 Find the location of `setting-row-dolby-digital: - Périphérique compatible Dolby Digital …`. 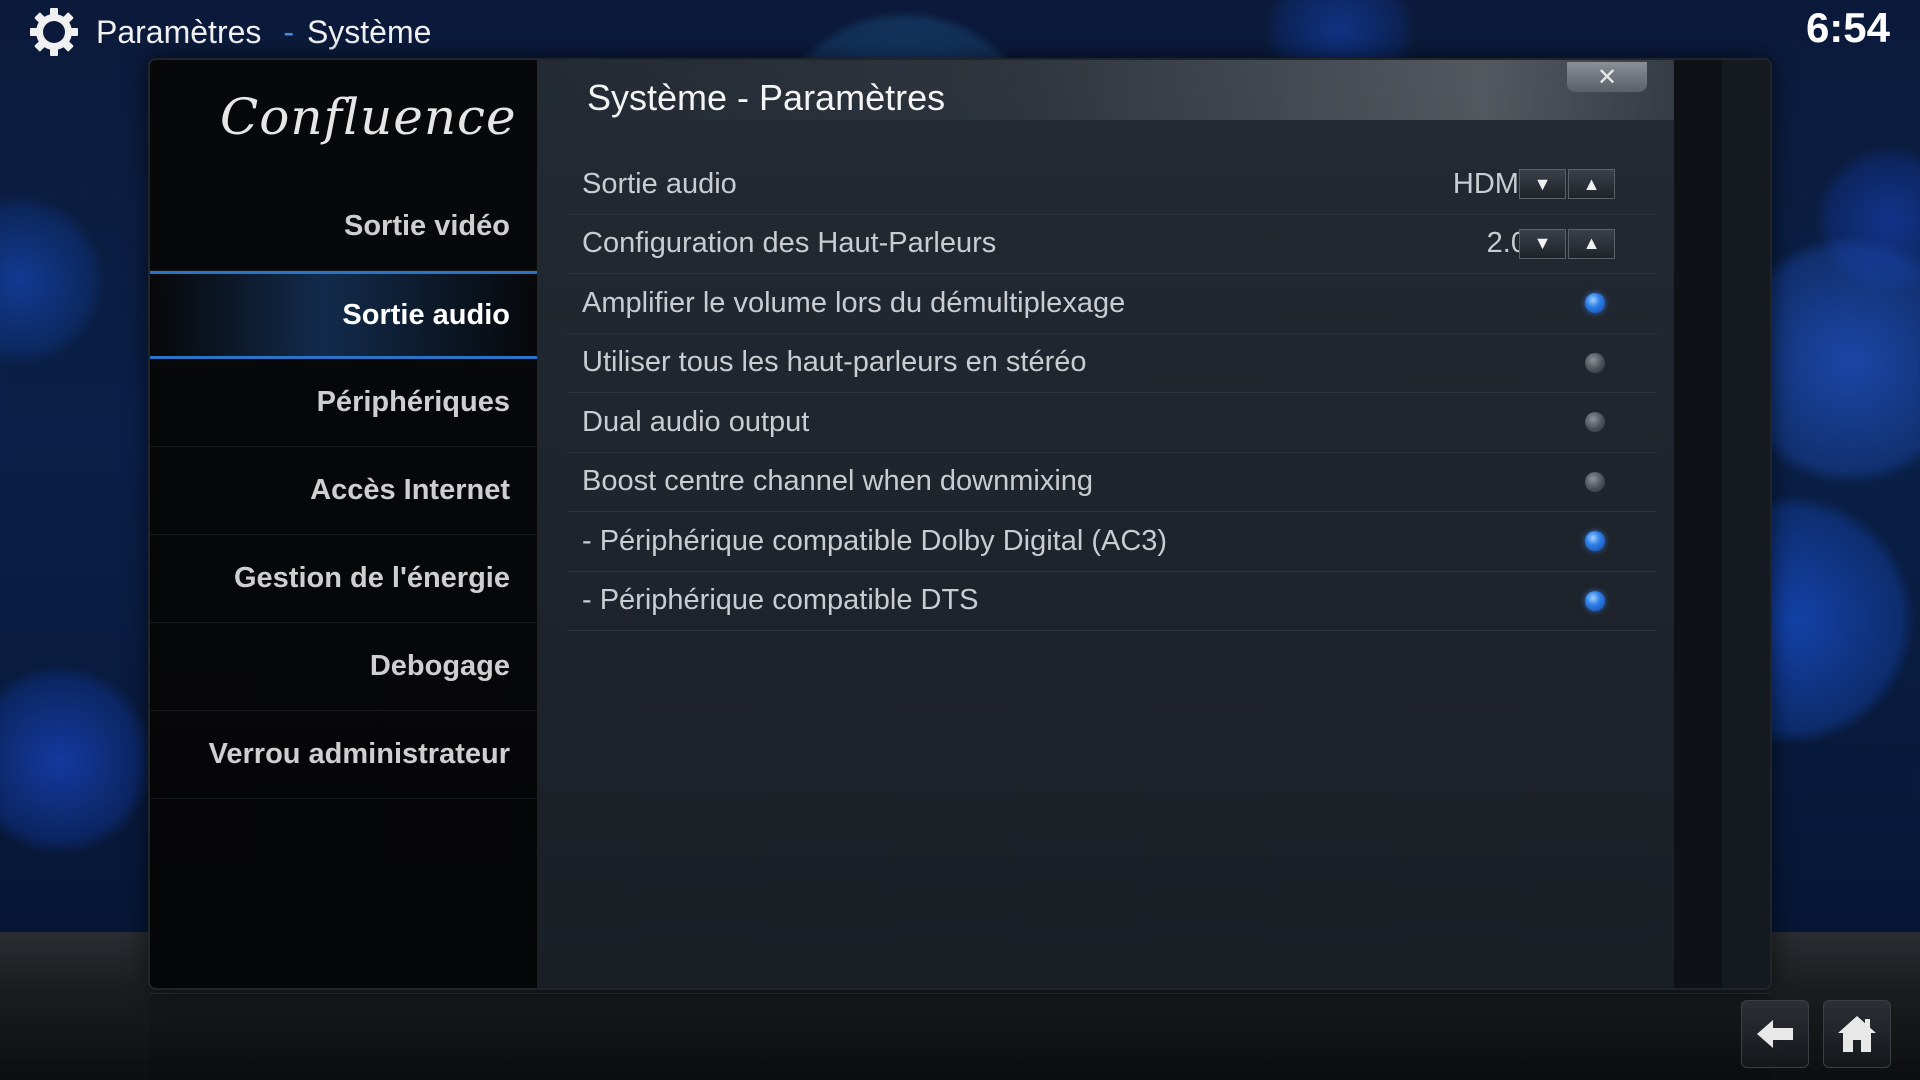

setting-row-dolby-digital: - Périphérique compatible Dolby Digital … is located at coordinates (1112, 542).